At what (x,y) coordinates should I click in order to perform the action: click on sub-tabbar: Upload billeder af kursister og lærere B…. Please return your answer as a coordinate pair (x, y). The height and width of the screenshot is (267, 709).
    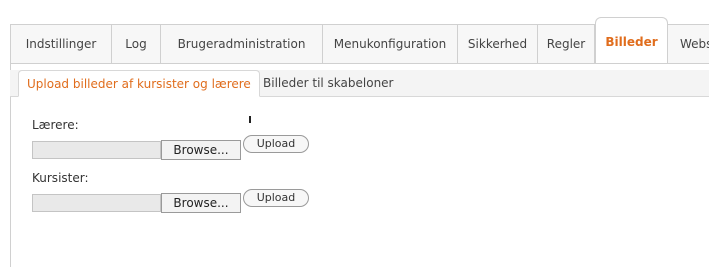
    Looking at the image, I should click on (359, 83).